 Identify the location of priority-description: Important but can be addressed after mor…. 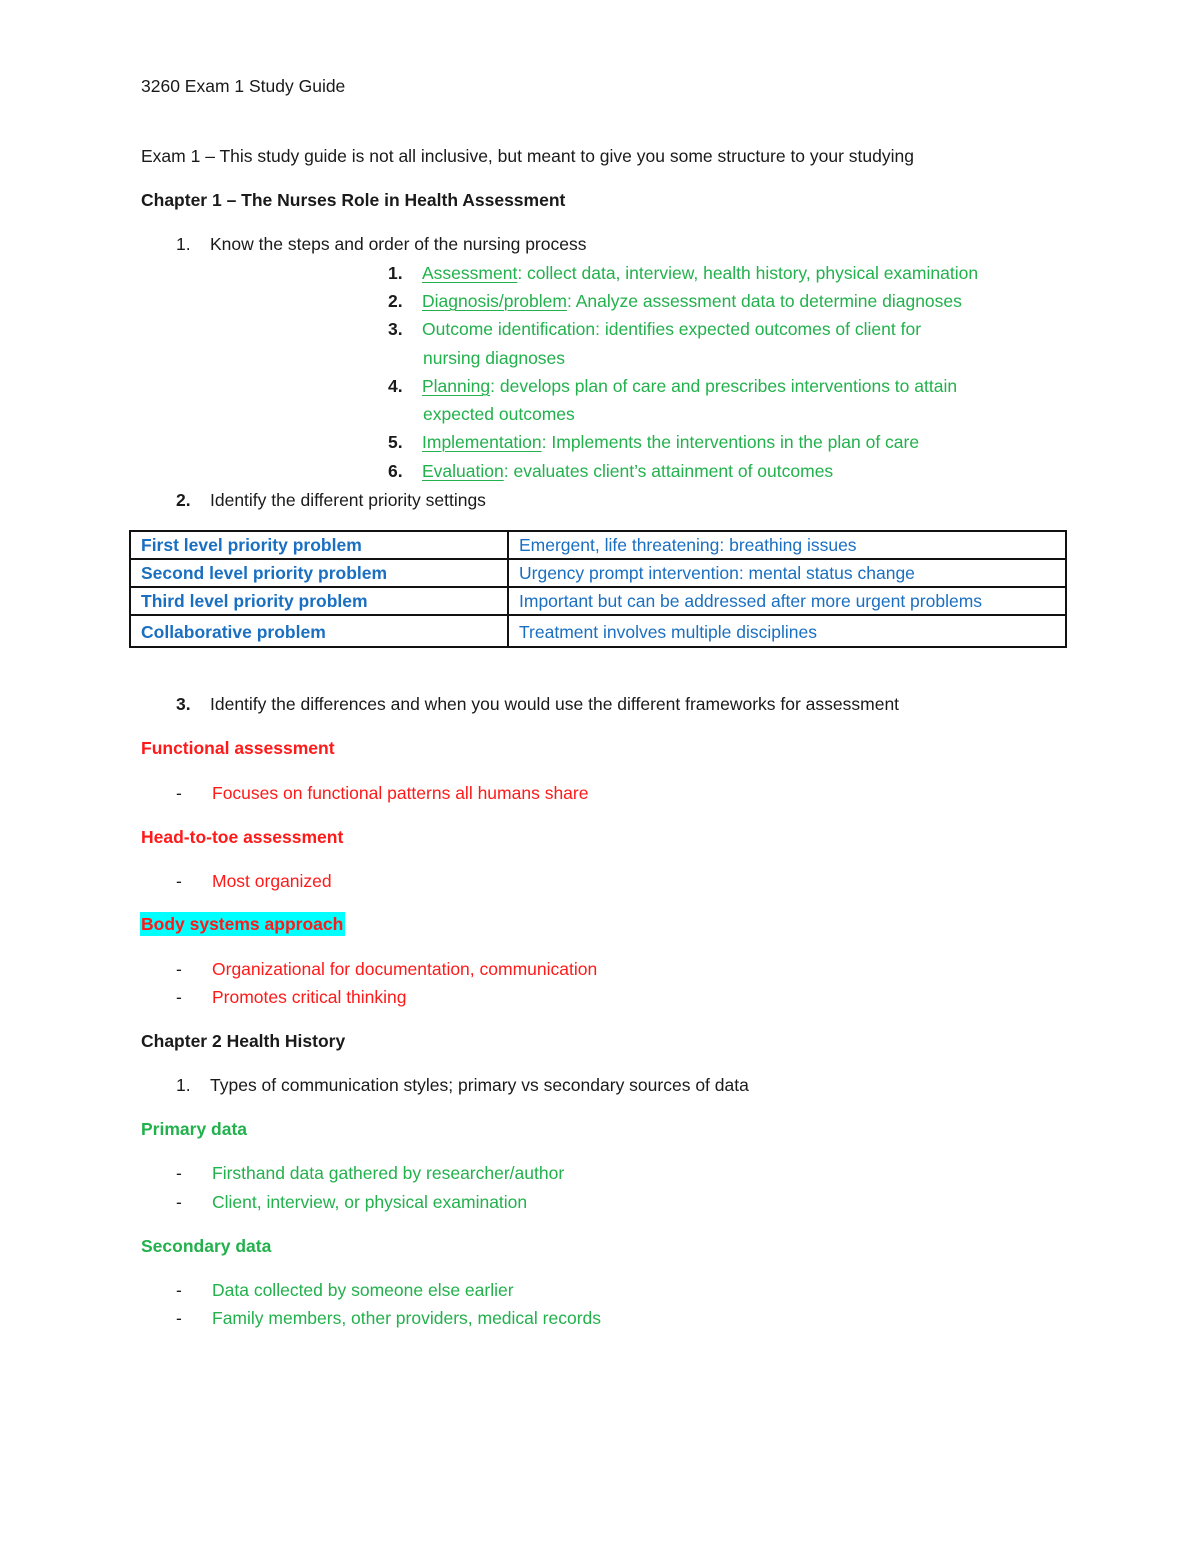
(787, 601).